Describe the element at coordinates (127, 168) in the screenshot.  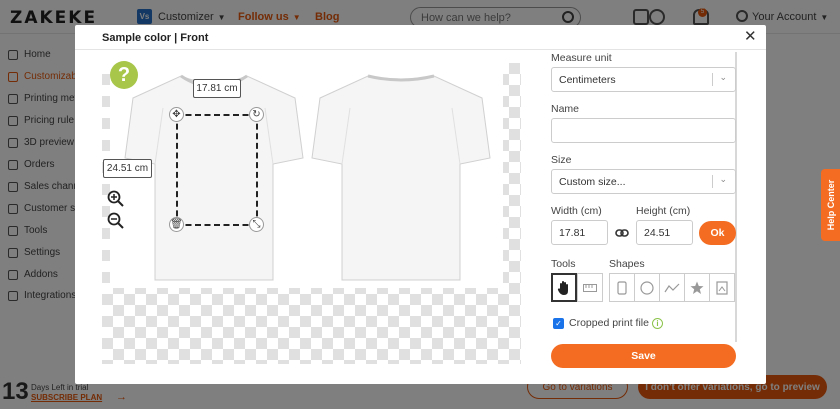
I see `print-area-height-label: 24.51 cm` at that location.